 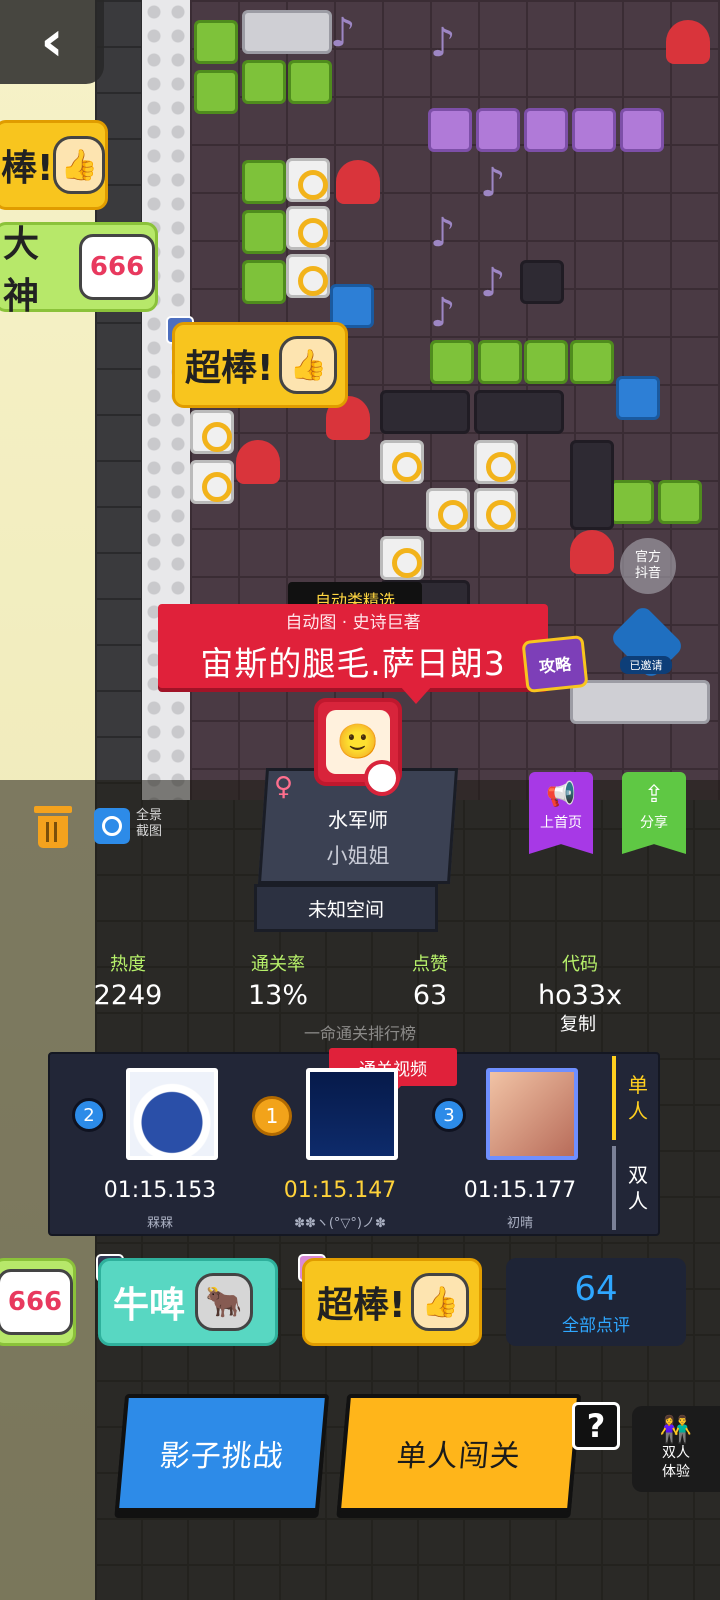 What do you see at coordinates (382, 778) in the screenshot?
I see `author-level-badge` at bounding box center [382, 778].